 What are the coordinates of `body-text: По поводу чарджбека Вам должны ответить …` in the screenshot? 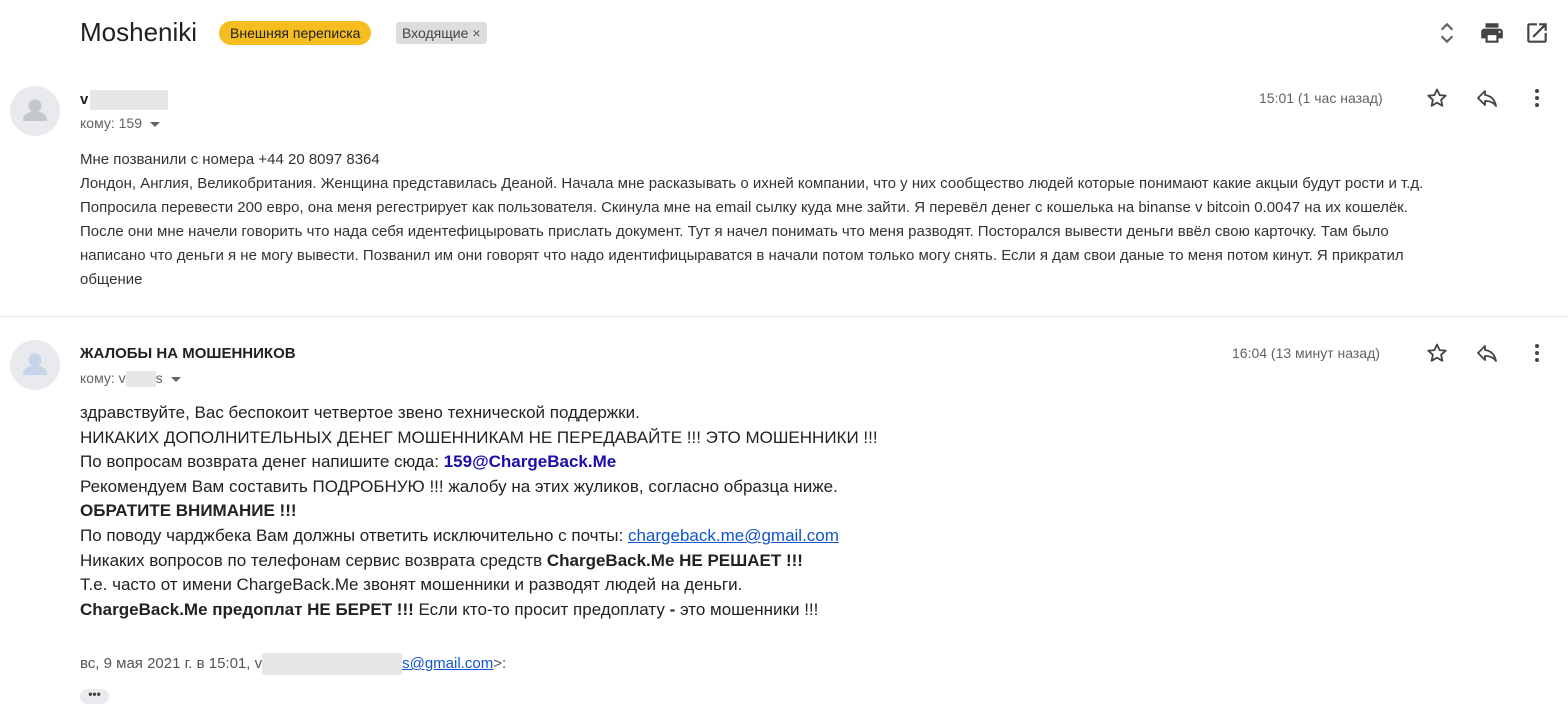 It's located at (354, 535).